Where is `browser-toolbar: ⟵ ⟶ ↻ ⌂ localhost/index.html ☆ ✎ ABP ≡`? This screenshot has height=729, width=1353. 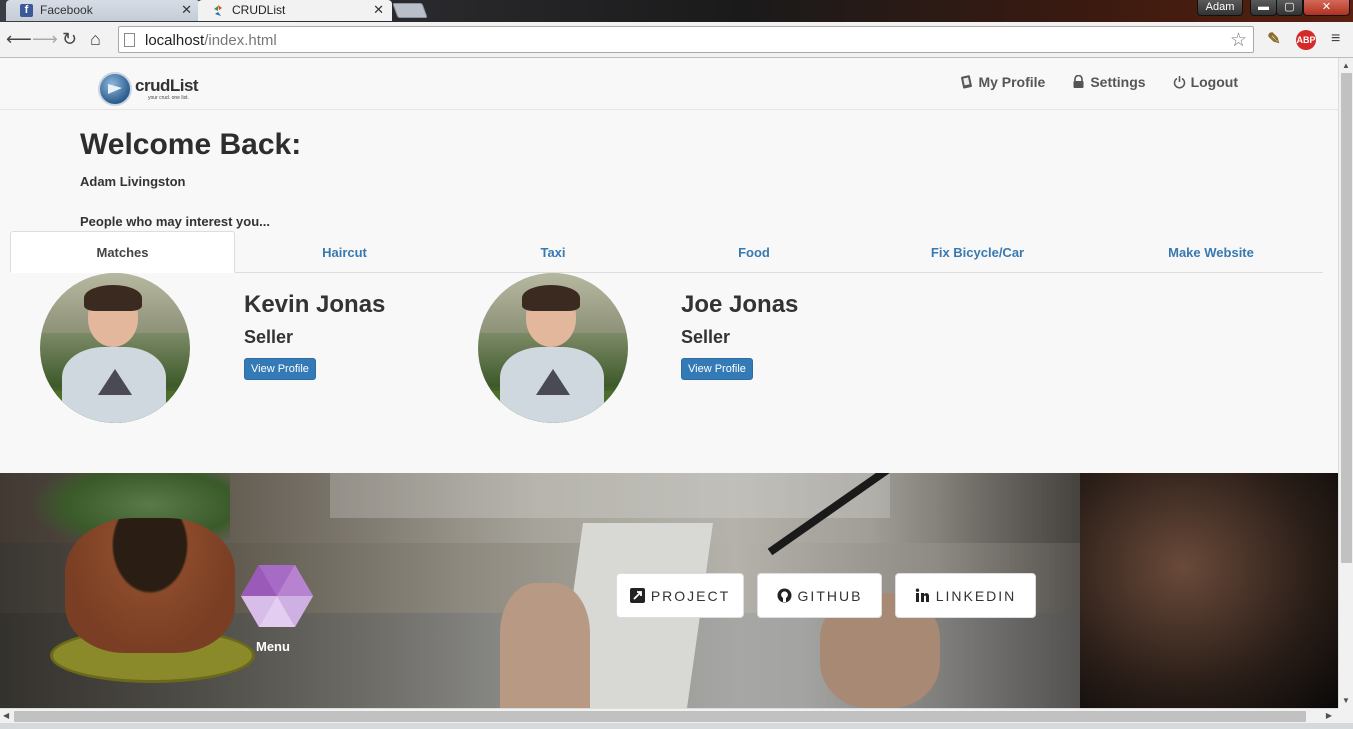 browser-toolbar: ⟵ ⟶ ↻ ⌂ localhost/index.html ☆ ✎ ABP ≡ is located at coordinates (676, 40).